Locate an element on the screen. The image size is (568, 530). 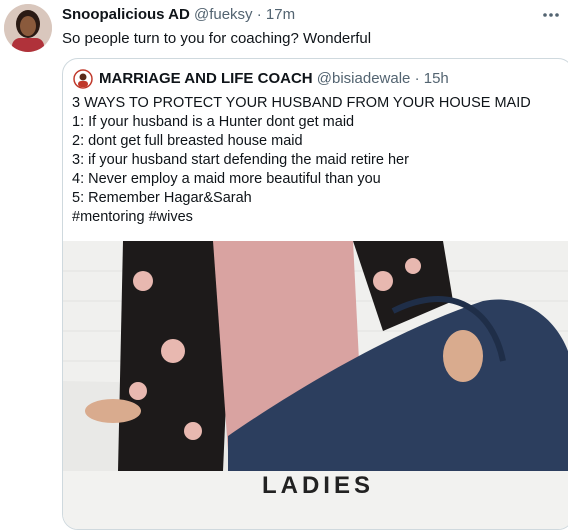
tweet-timestamp: 17m is located at coordinates (280, 14).